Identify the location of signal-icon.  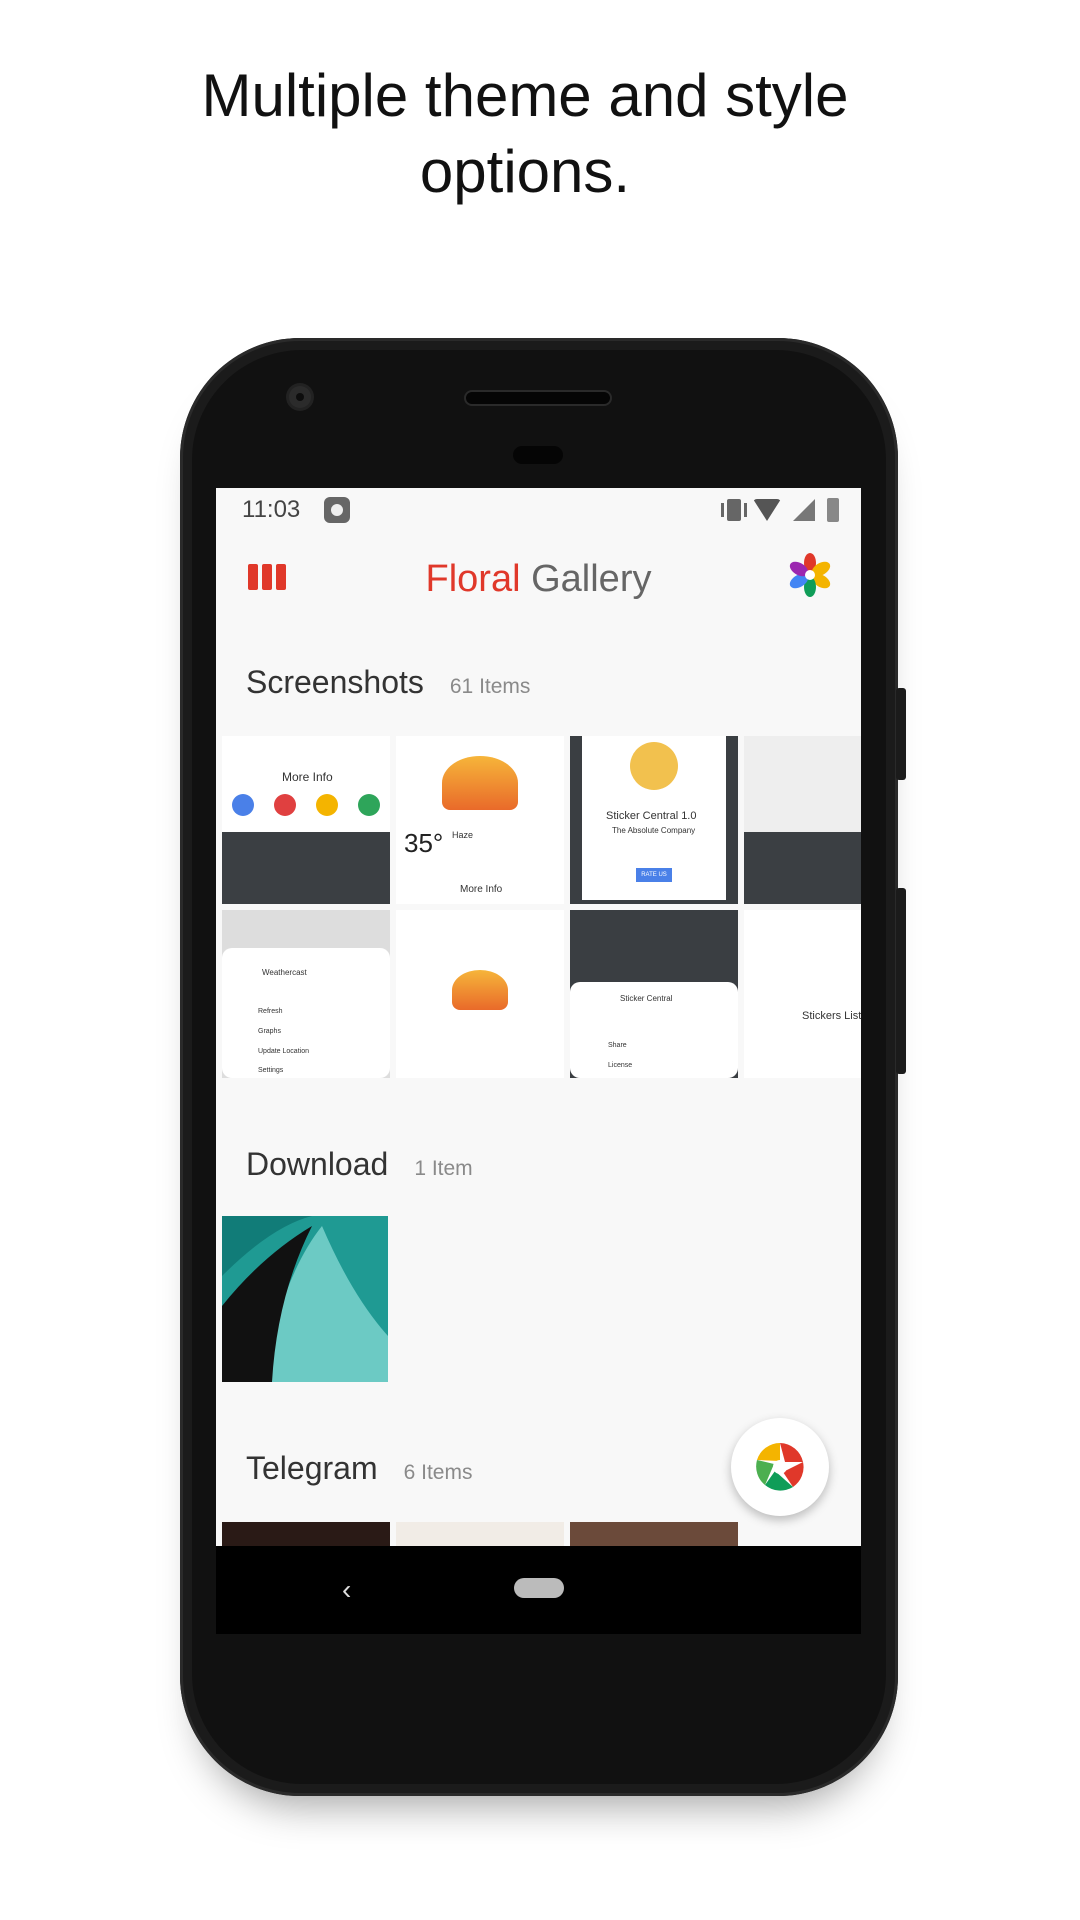
(804, 510).